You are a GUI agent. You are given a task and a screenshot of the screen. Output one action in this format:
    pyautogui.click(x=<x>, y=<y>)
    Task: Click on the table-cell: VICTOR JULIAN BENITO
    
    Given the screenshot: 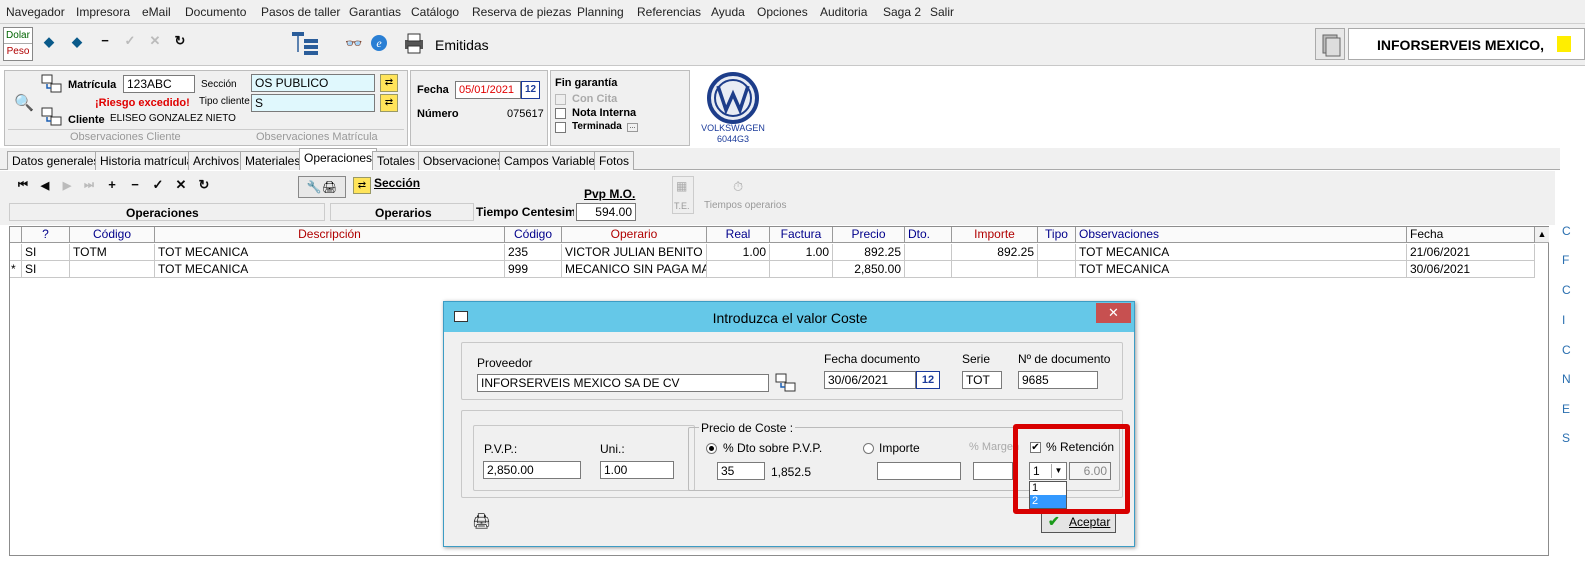 What is the action you would take?
    pyautogui.click(x=634, y=252)
    